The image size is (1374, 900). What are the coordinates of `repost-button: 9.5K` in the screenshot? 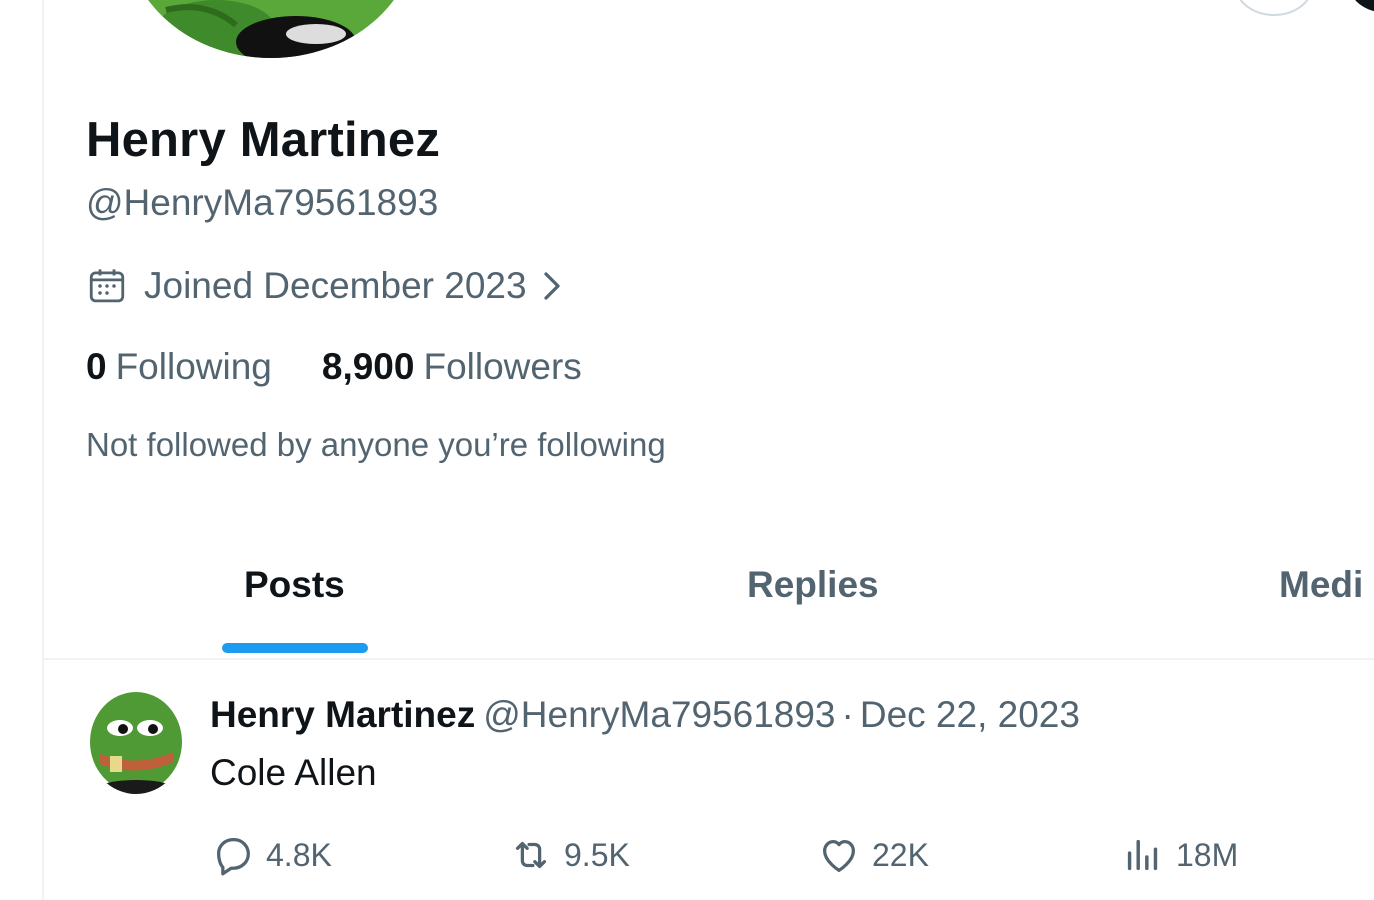 It's located at (569, 855).